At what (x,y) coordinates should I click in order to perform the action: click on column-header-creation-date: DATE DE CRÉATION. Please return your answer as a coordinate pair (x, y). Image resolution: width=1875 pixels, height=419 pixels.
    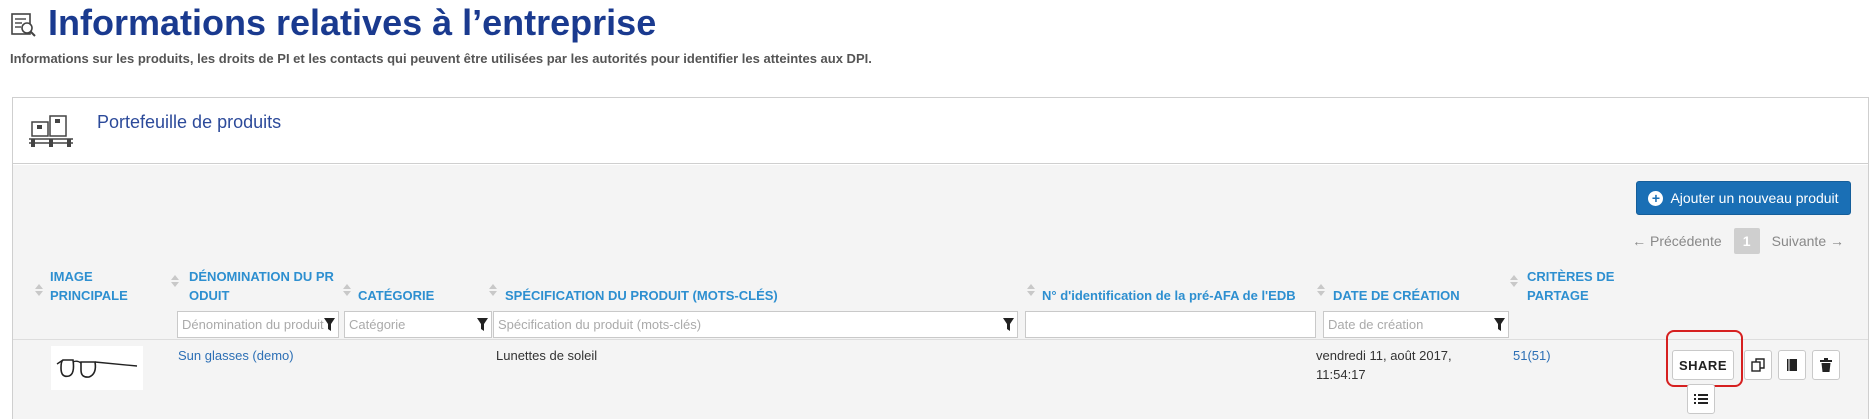
    Looking at the image, I should click on (1396, 295).